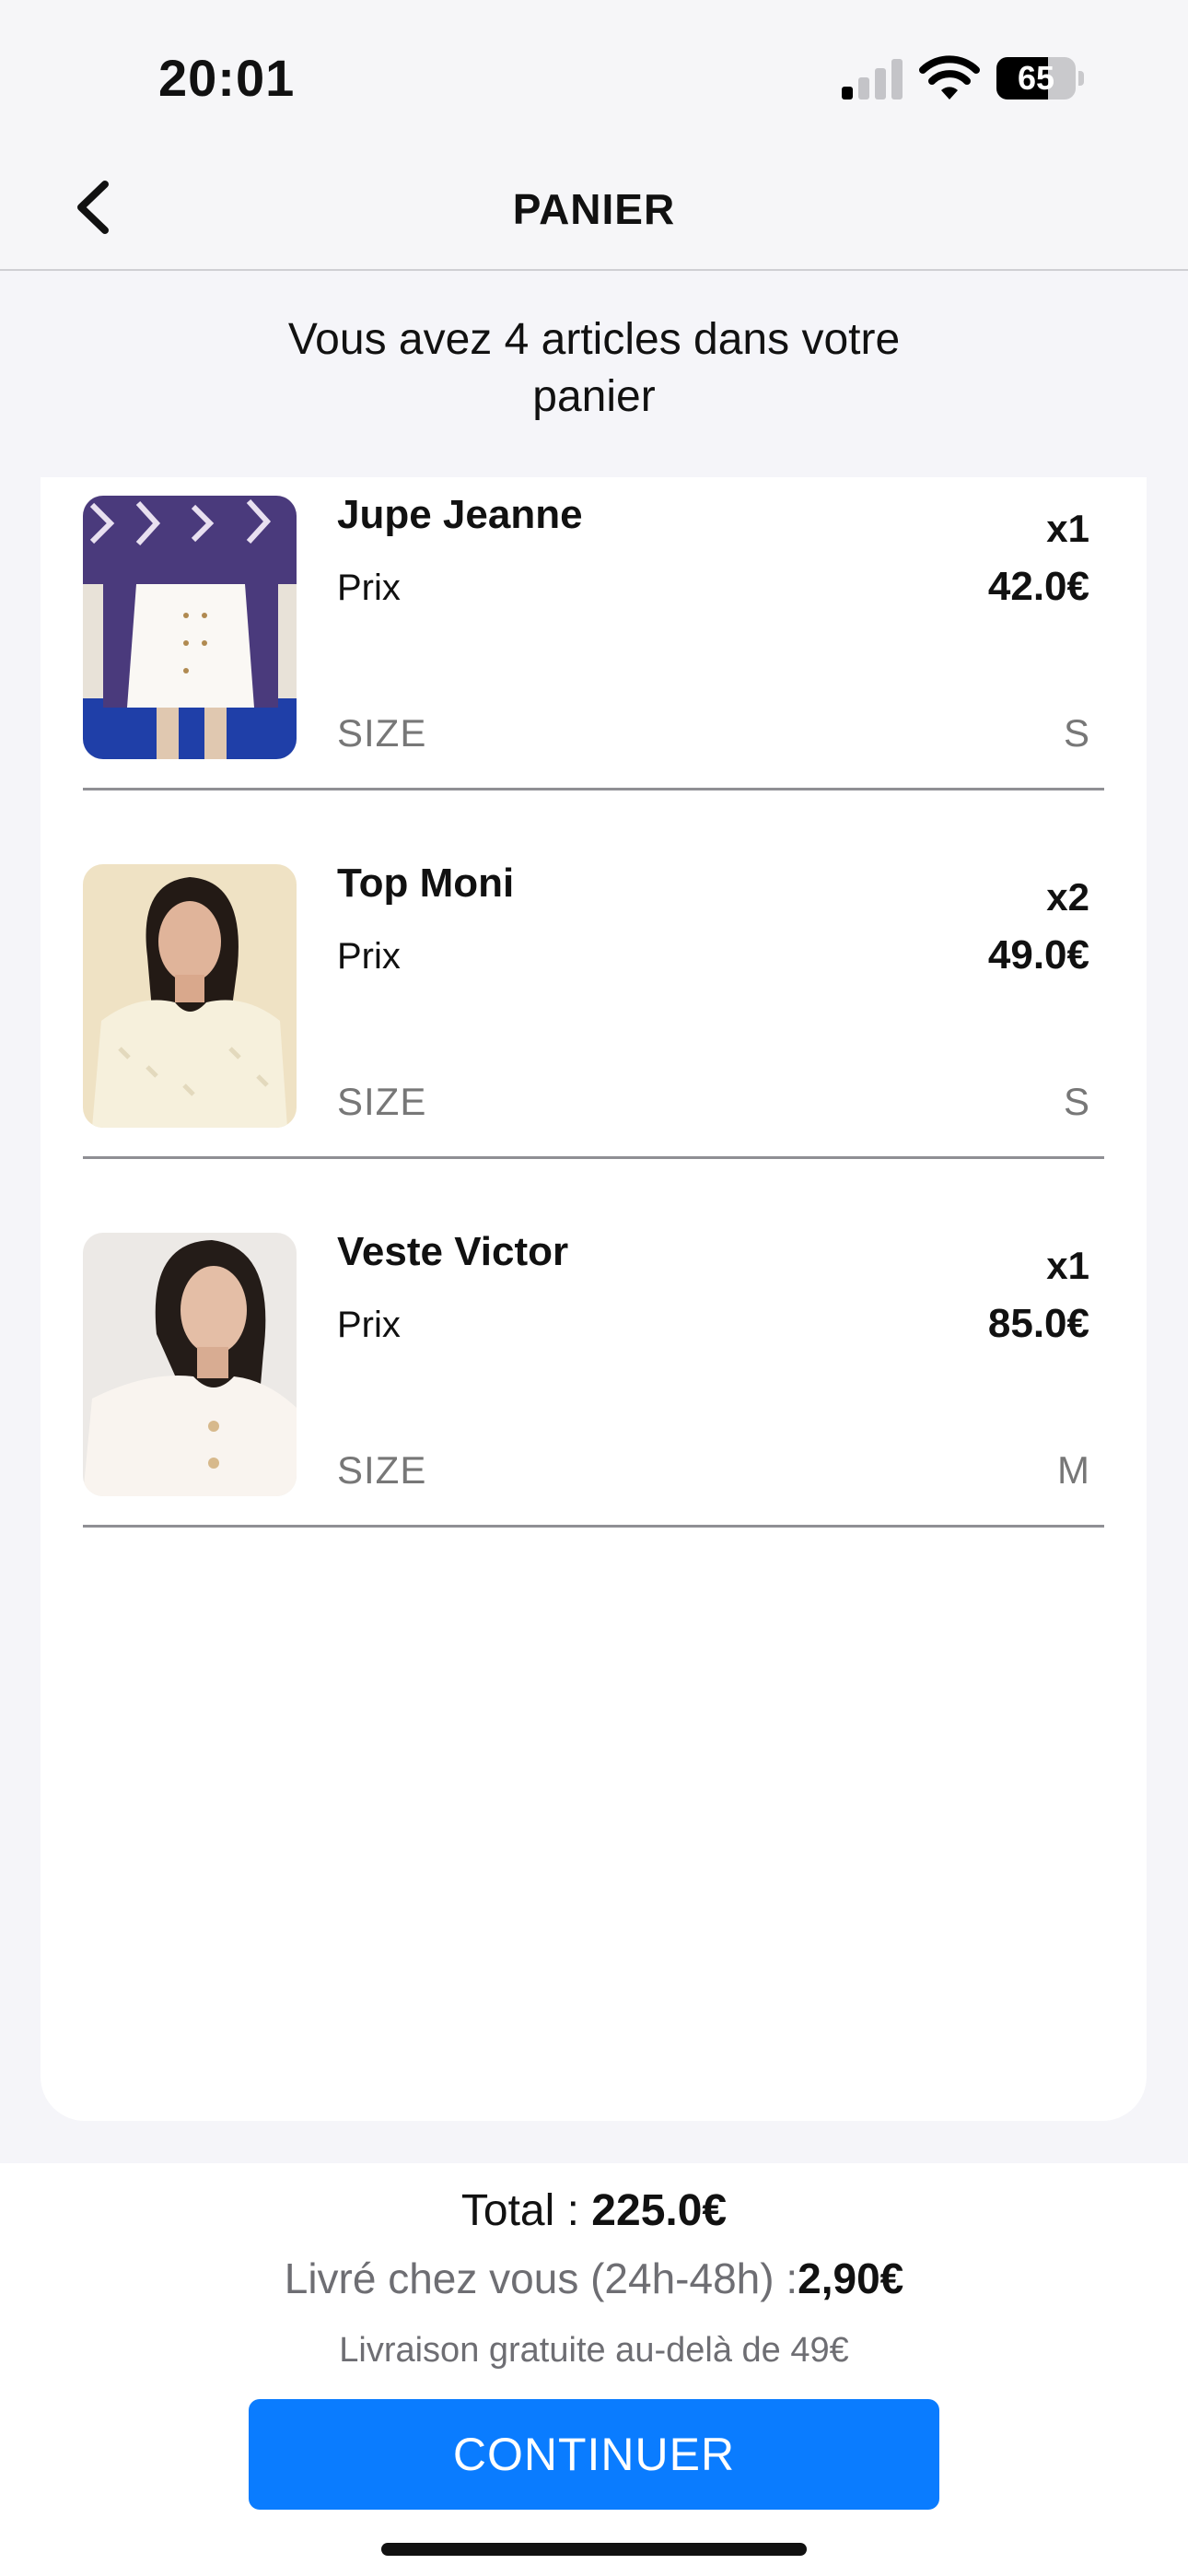  I want to click on home-indicator, so click(594, 2549).